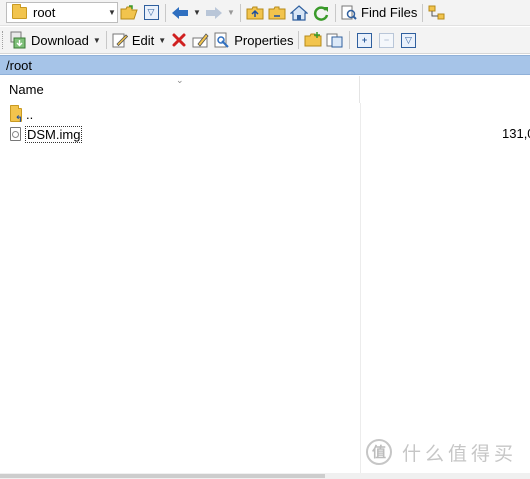  Describe the element at coordinates (389, 12) in the screenshot. I see `find-files-label: Find Files` at that location.